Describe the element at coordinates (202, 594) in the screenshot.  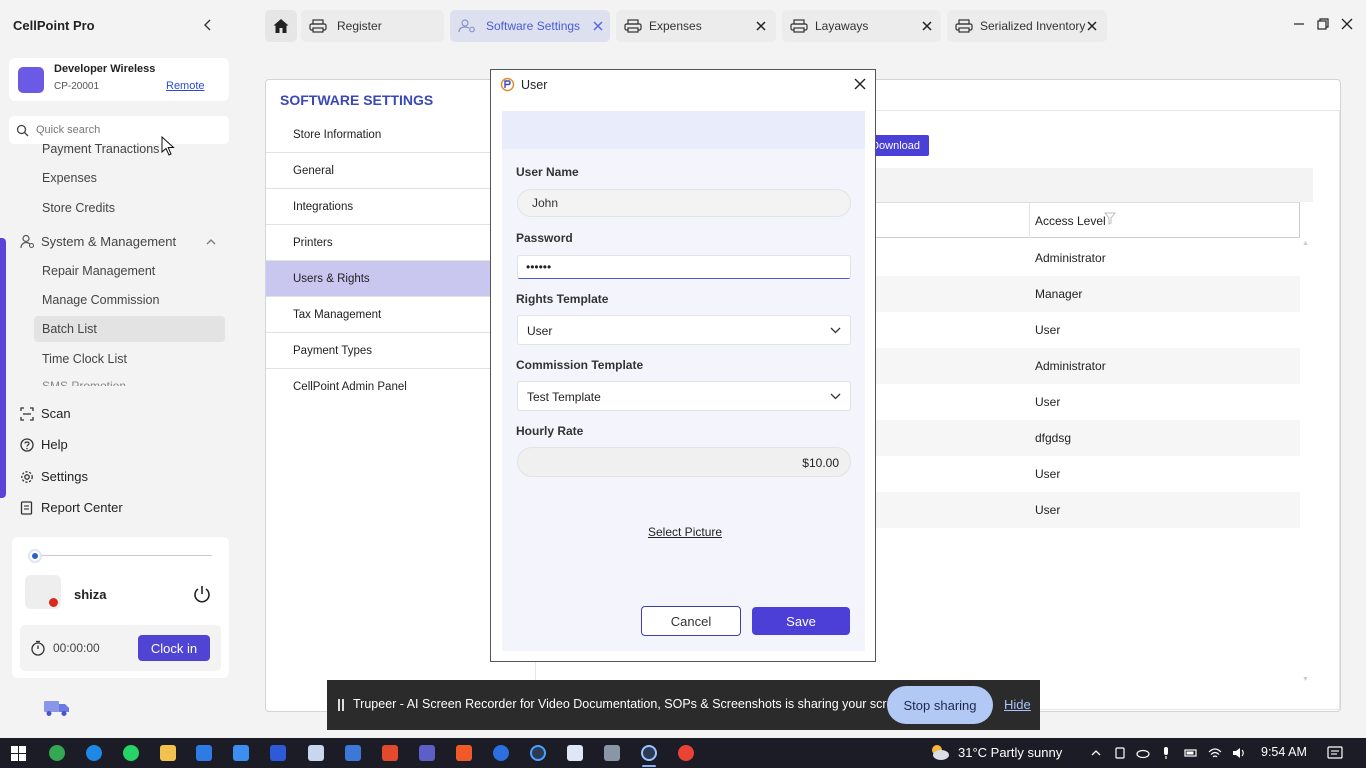
I see `power-icon` at that location.